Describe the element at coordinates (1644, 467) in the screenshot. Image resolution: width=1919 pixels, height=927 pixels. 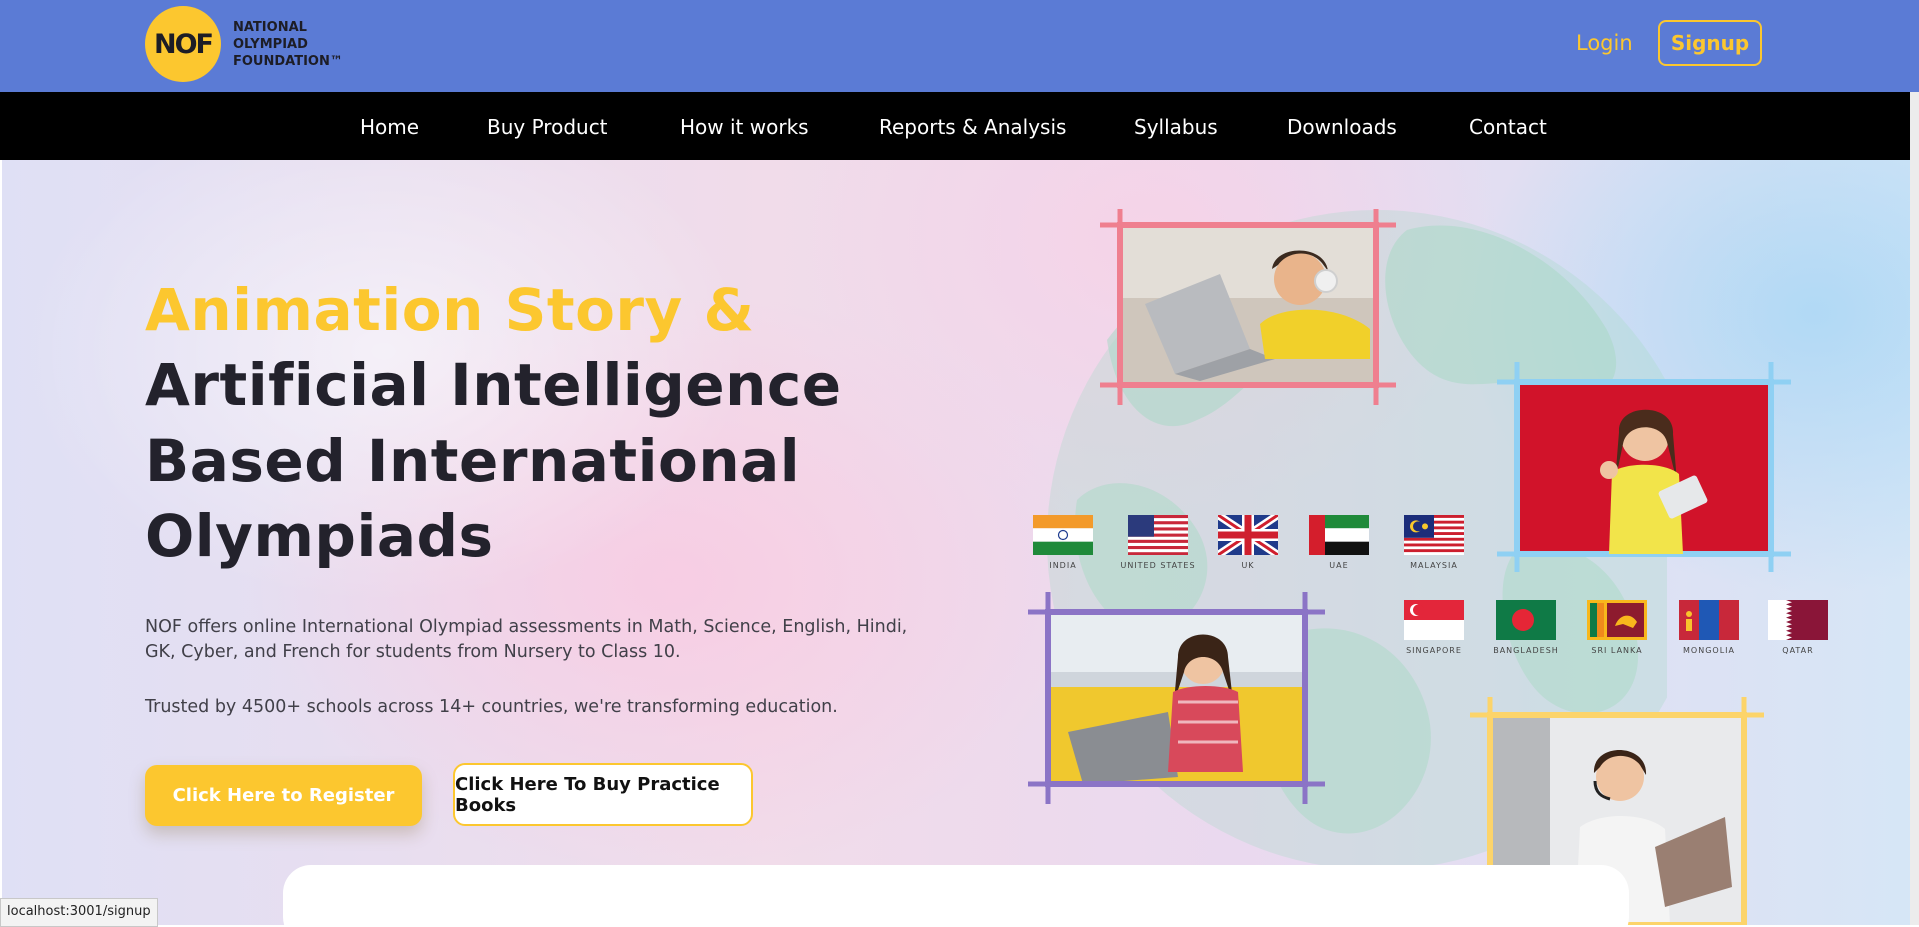
I see `photo-frame-girl-tablet` at that location.